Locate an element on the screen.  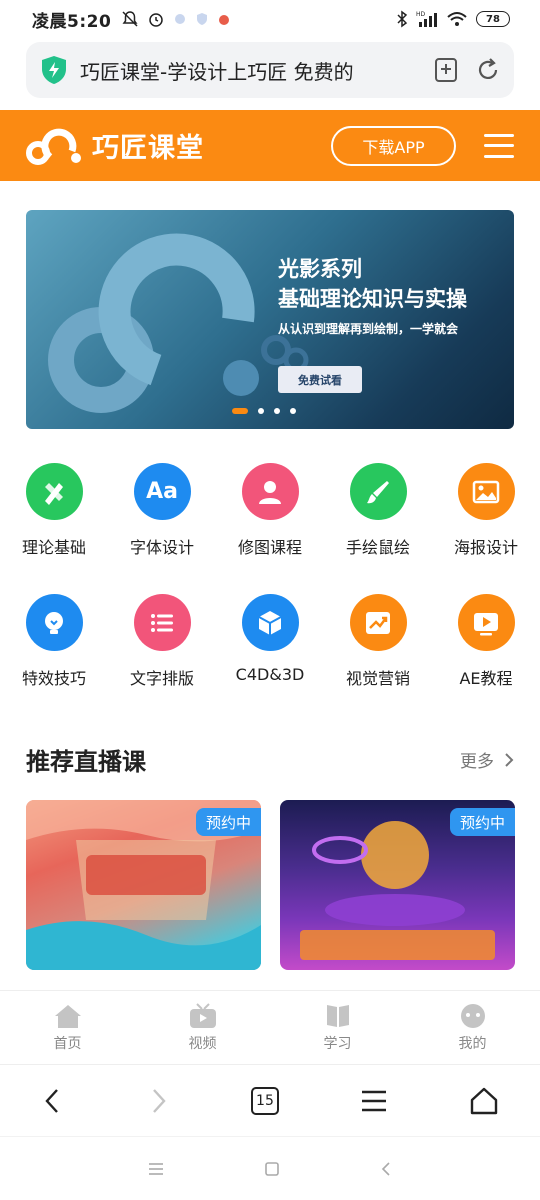
svg-text: HD is located at coordinates (421, 14).